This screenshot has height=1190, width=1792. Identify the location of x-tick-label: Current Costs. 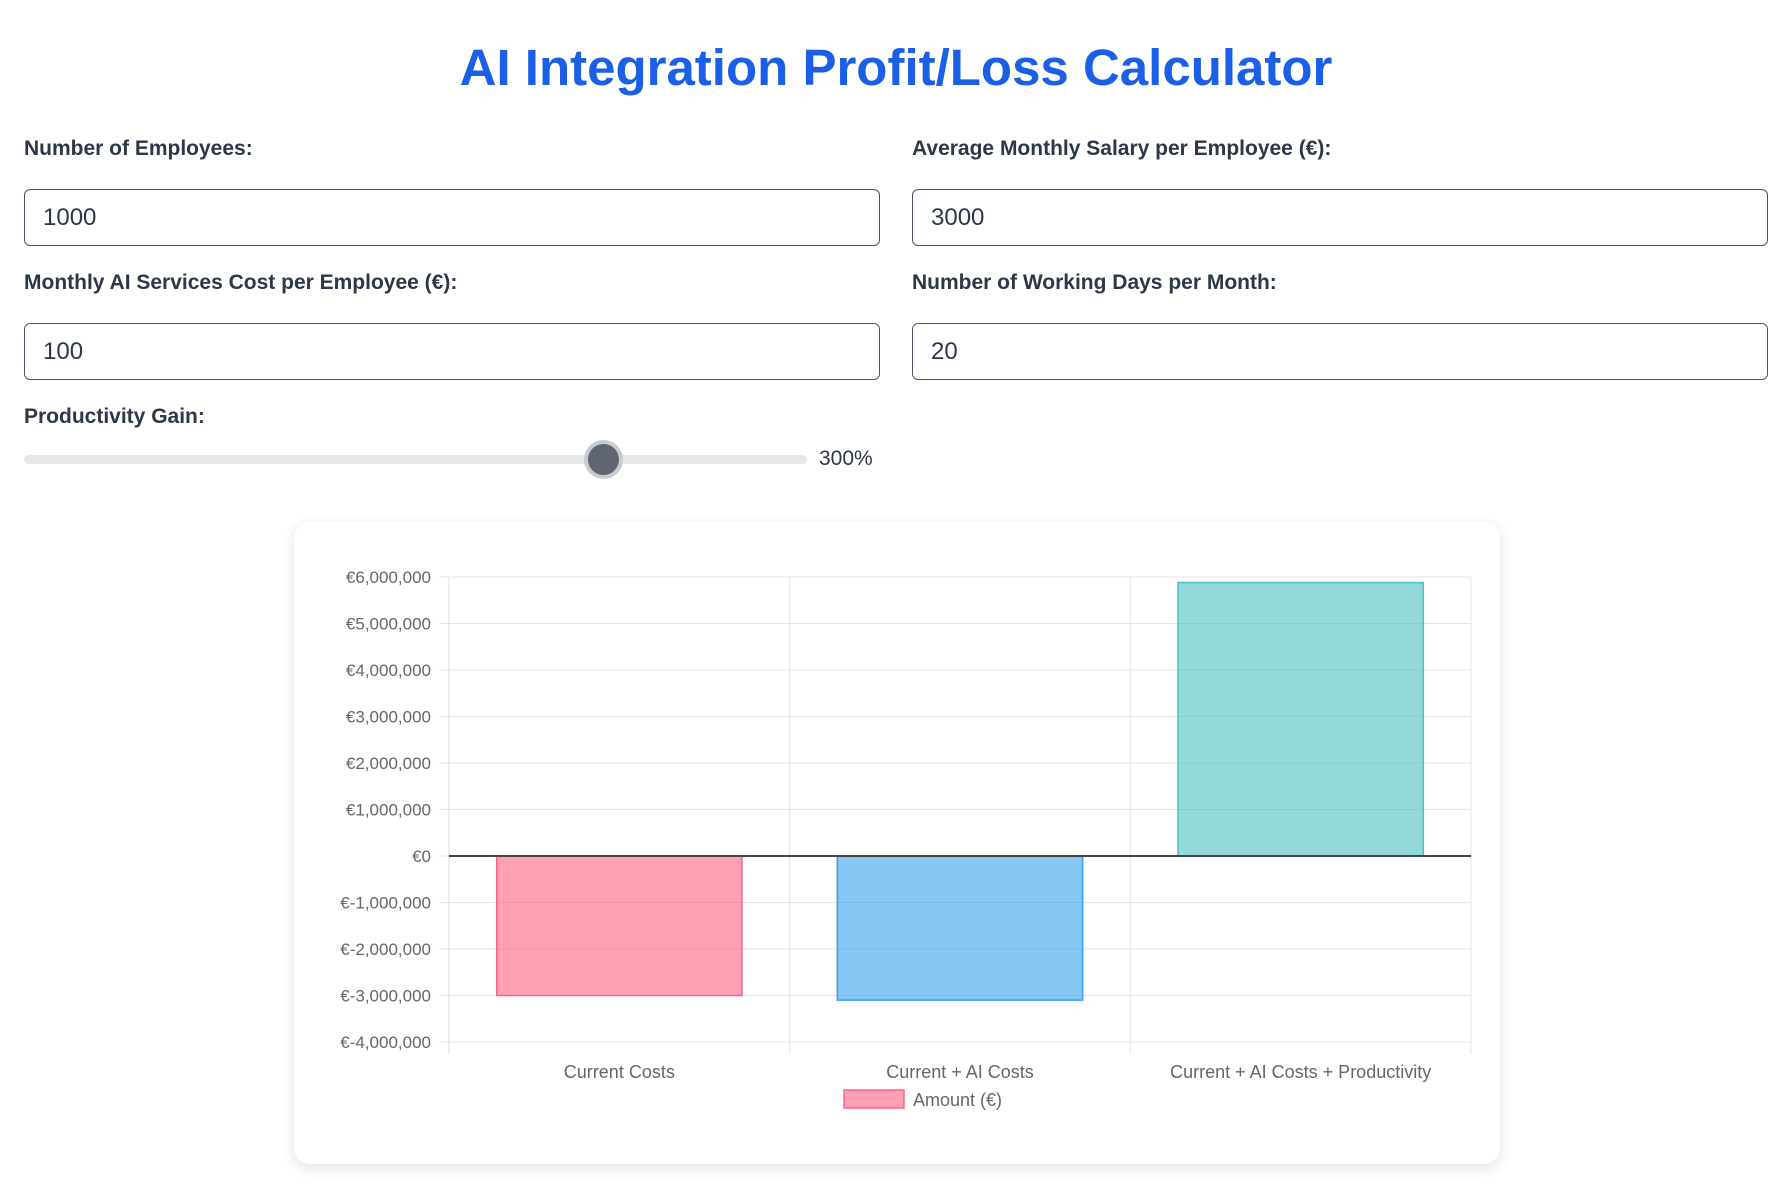
(619, 1072).